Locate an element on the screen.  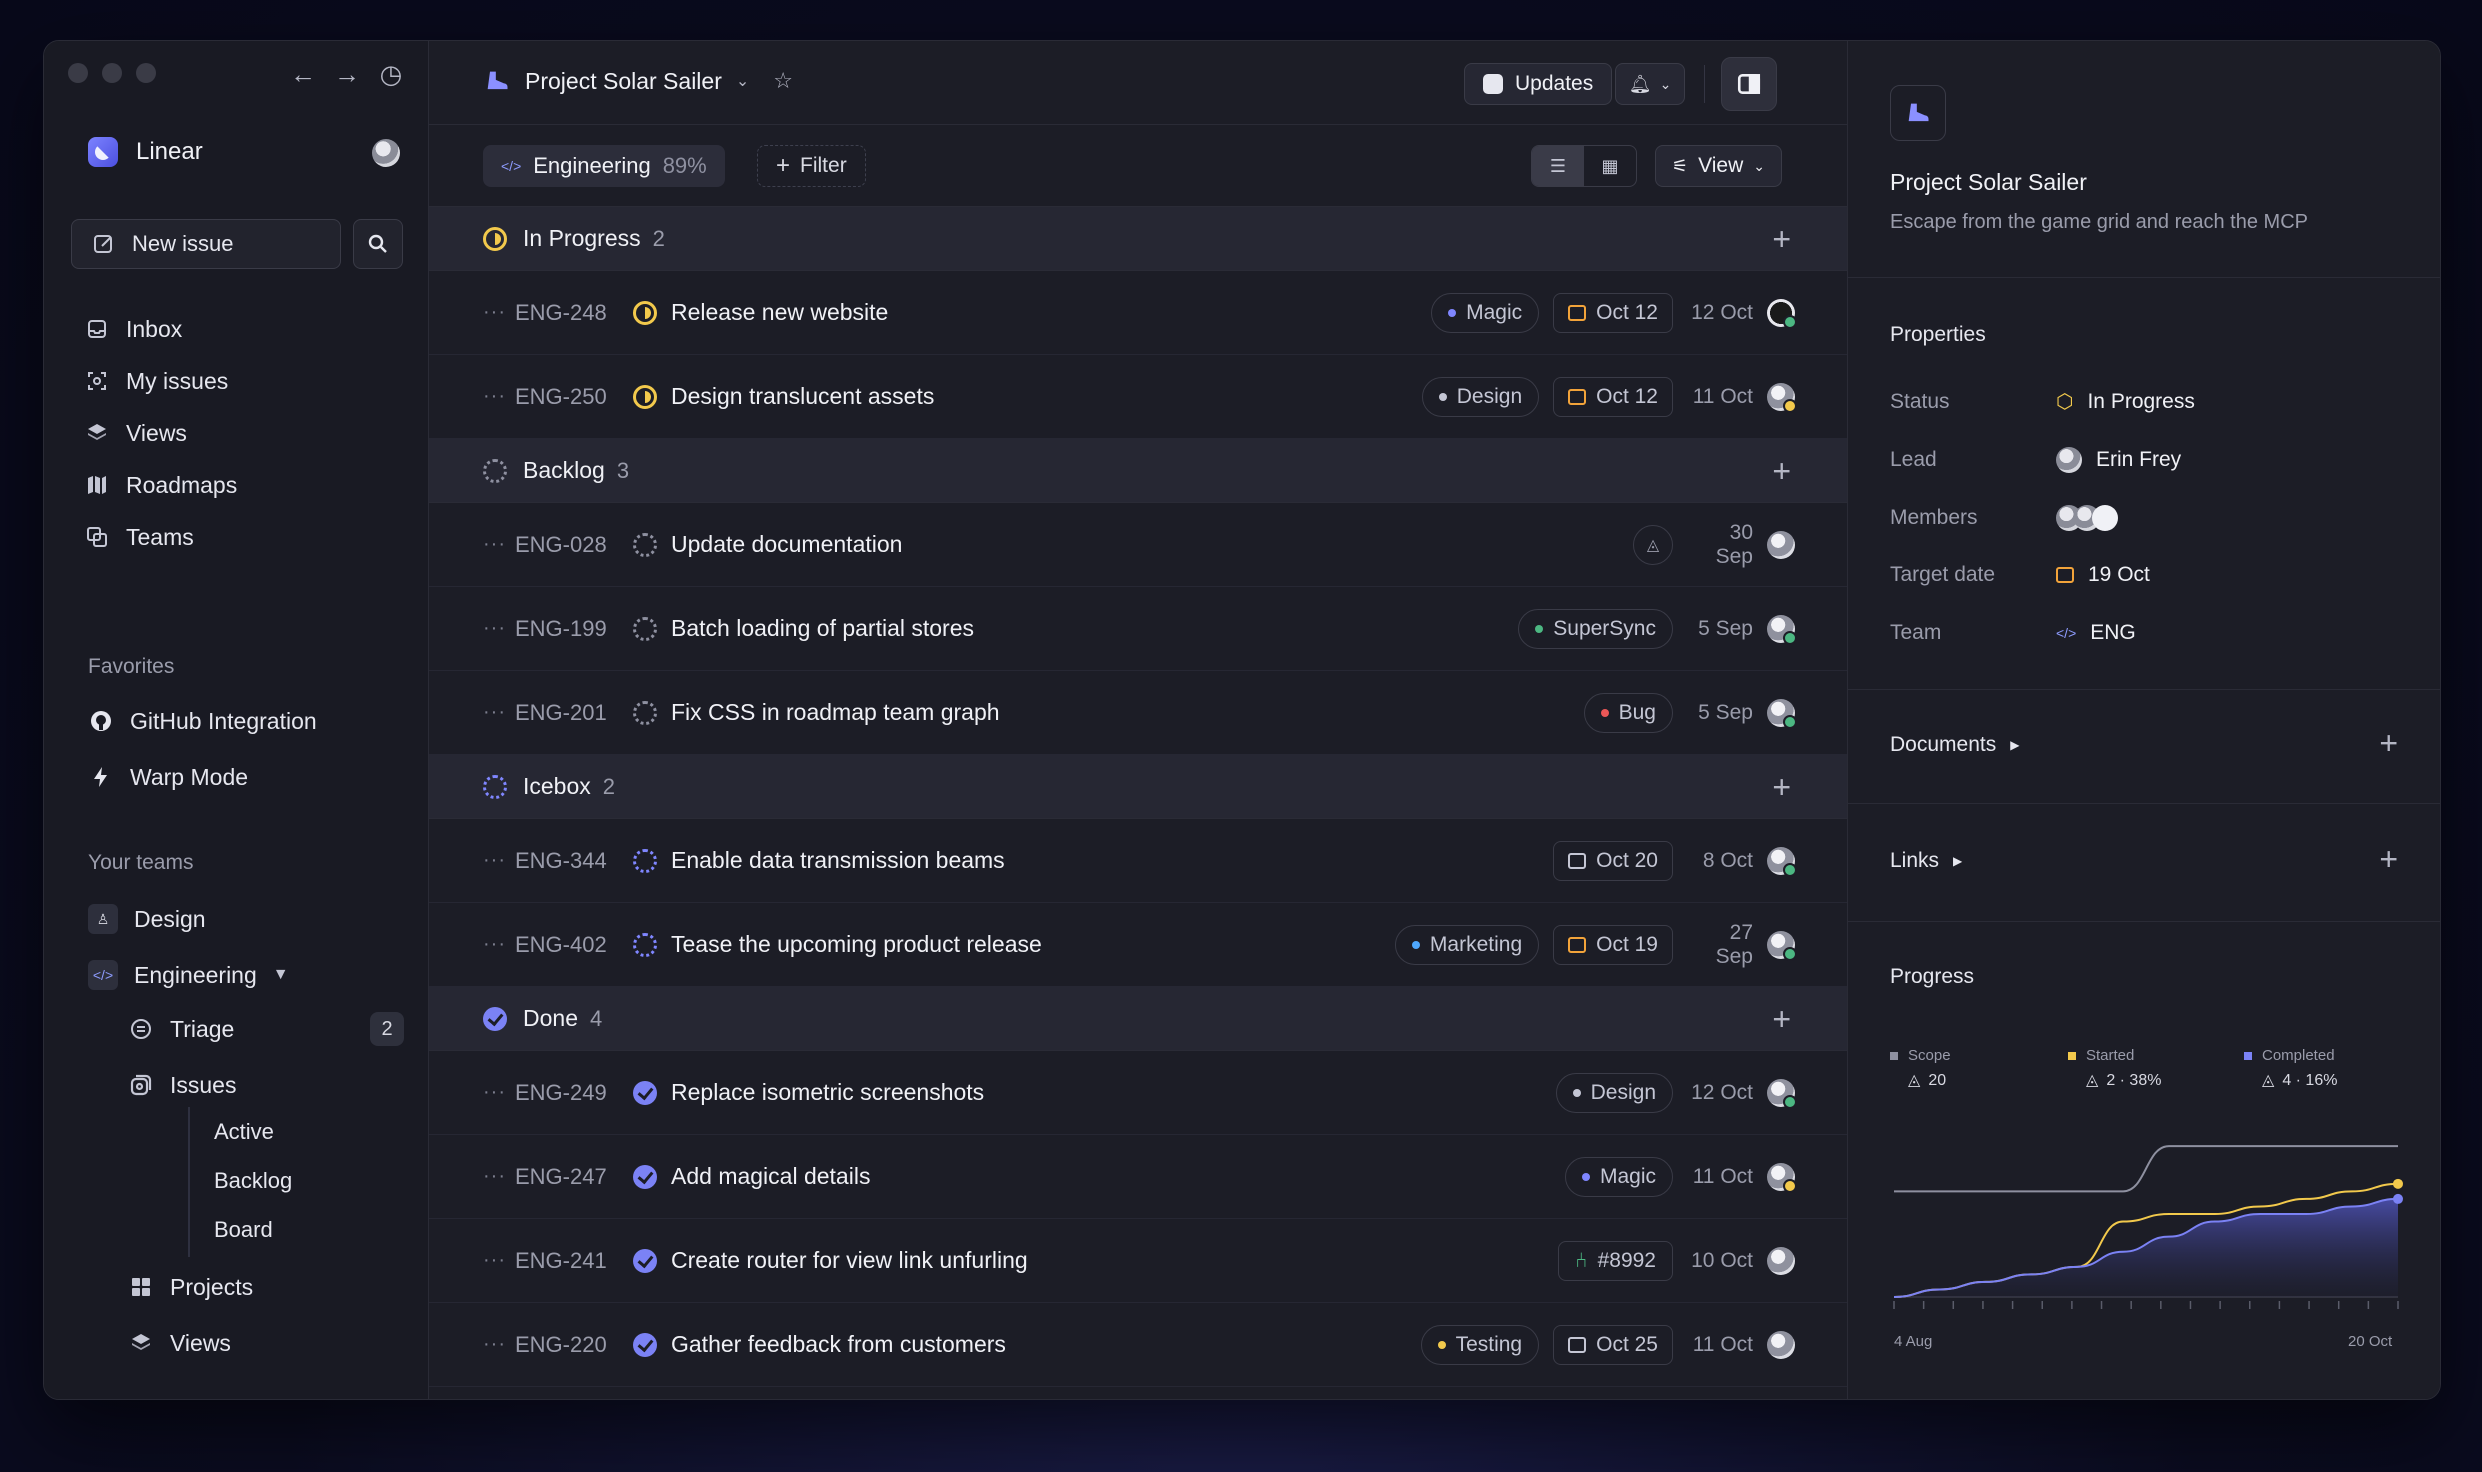
back-arrow-icon: ← is located at coordinates (303, 74).